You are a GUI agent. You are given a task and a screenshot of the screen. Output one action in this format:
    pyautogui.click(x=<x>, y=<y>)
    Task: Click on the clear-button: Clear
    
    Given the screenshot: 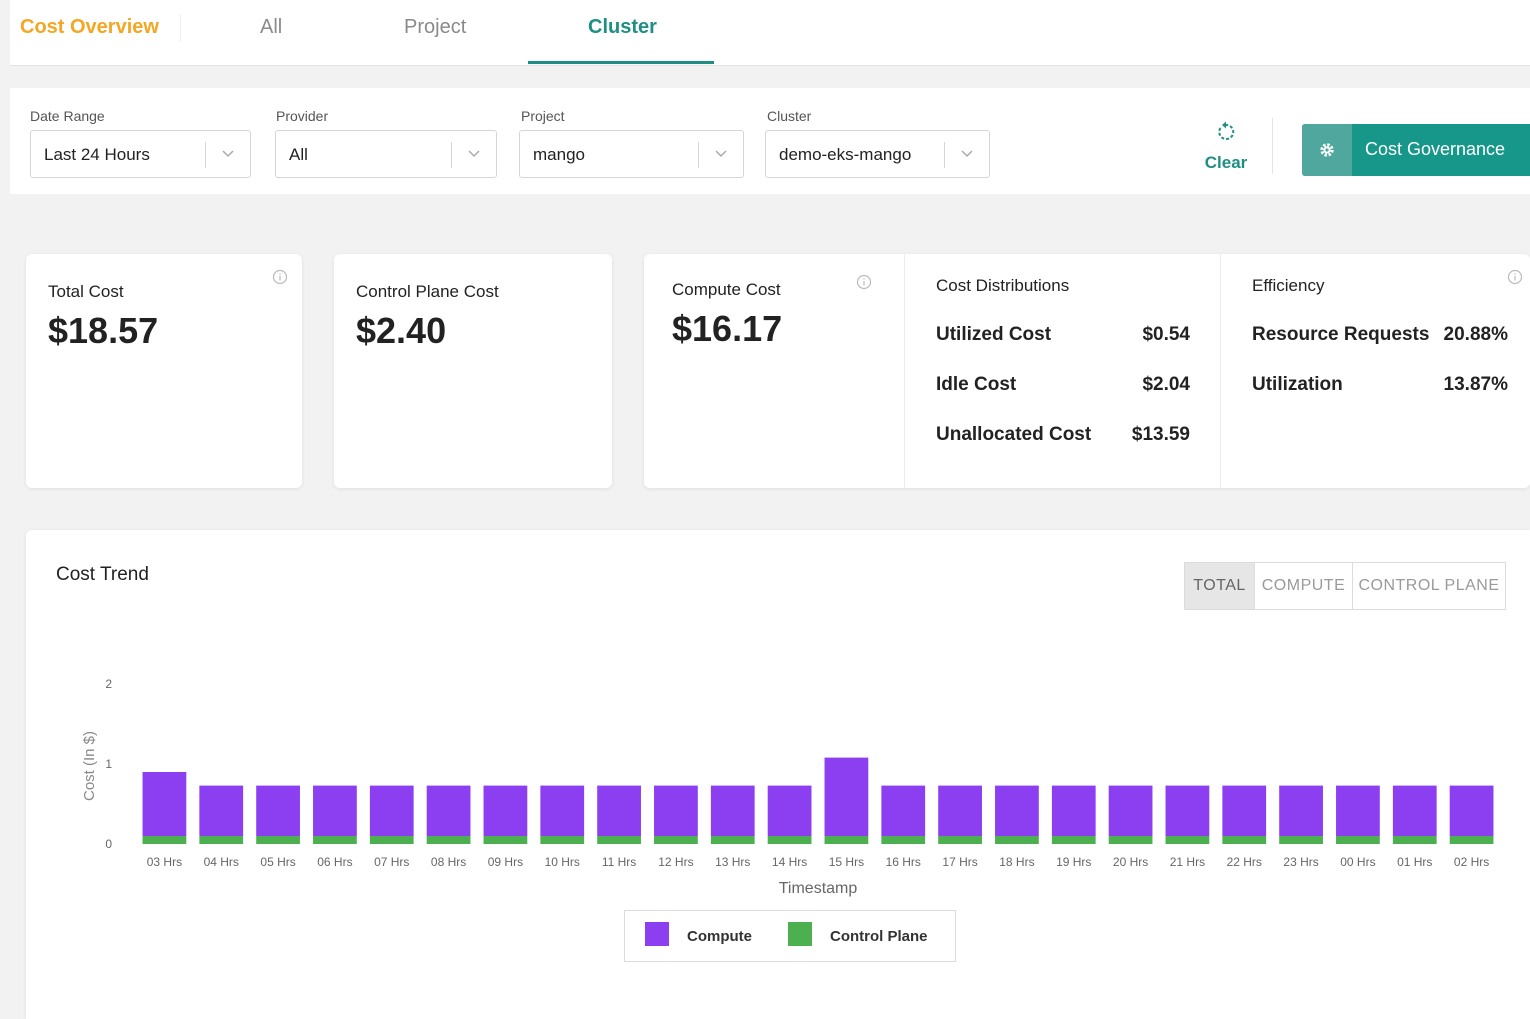 What is the action you would take?
    pyautogui.click(x=1226, y=148)
    